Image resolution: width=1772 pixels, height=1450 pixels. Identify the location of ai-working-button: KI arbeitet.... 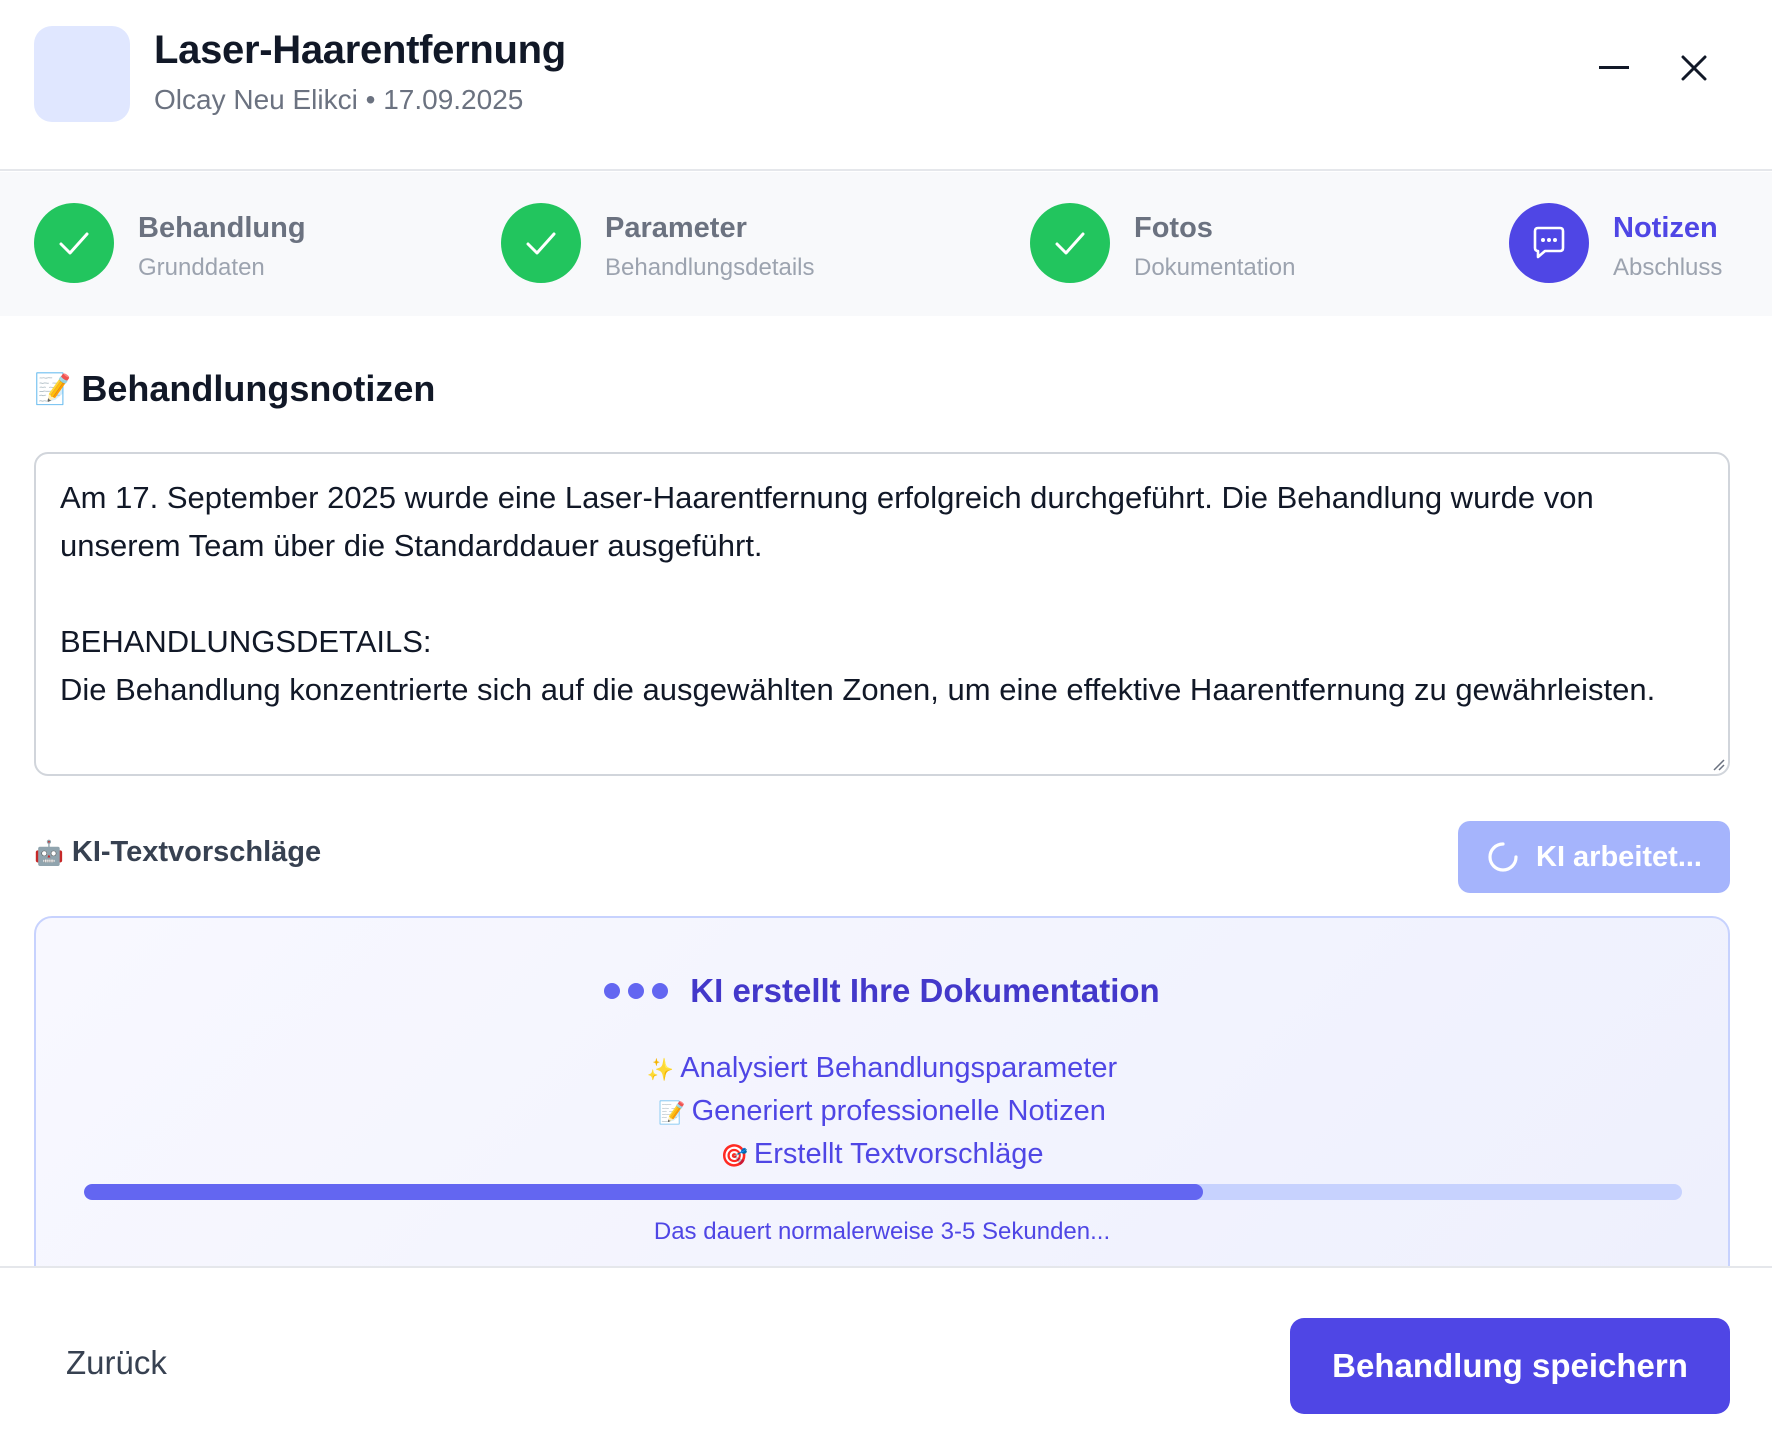
(1594, 857).